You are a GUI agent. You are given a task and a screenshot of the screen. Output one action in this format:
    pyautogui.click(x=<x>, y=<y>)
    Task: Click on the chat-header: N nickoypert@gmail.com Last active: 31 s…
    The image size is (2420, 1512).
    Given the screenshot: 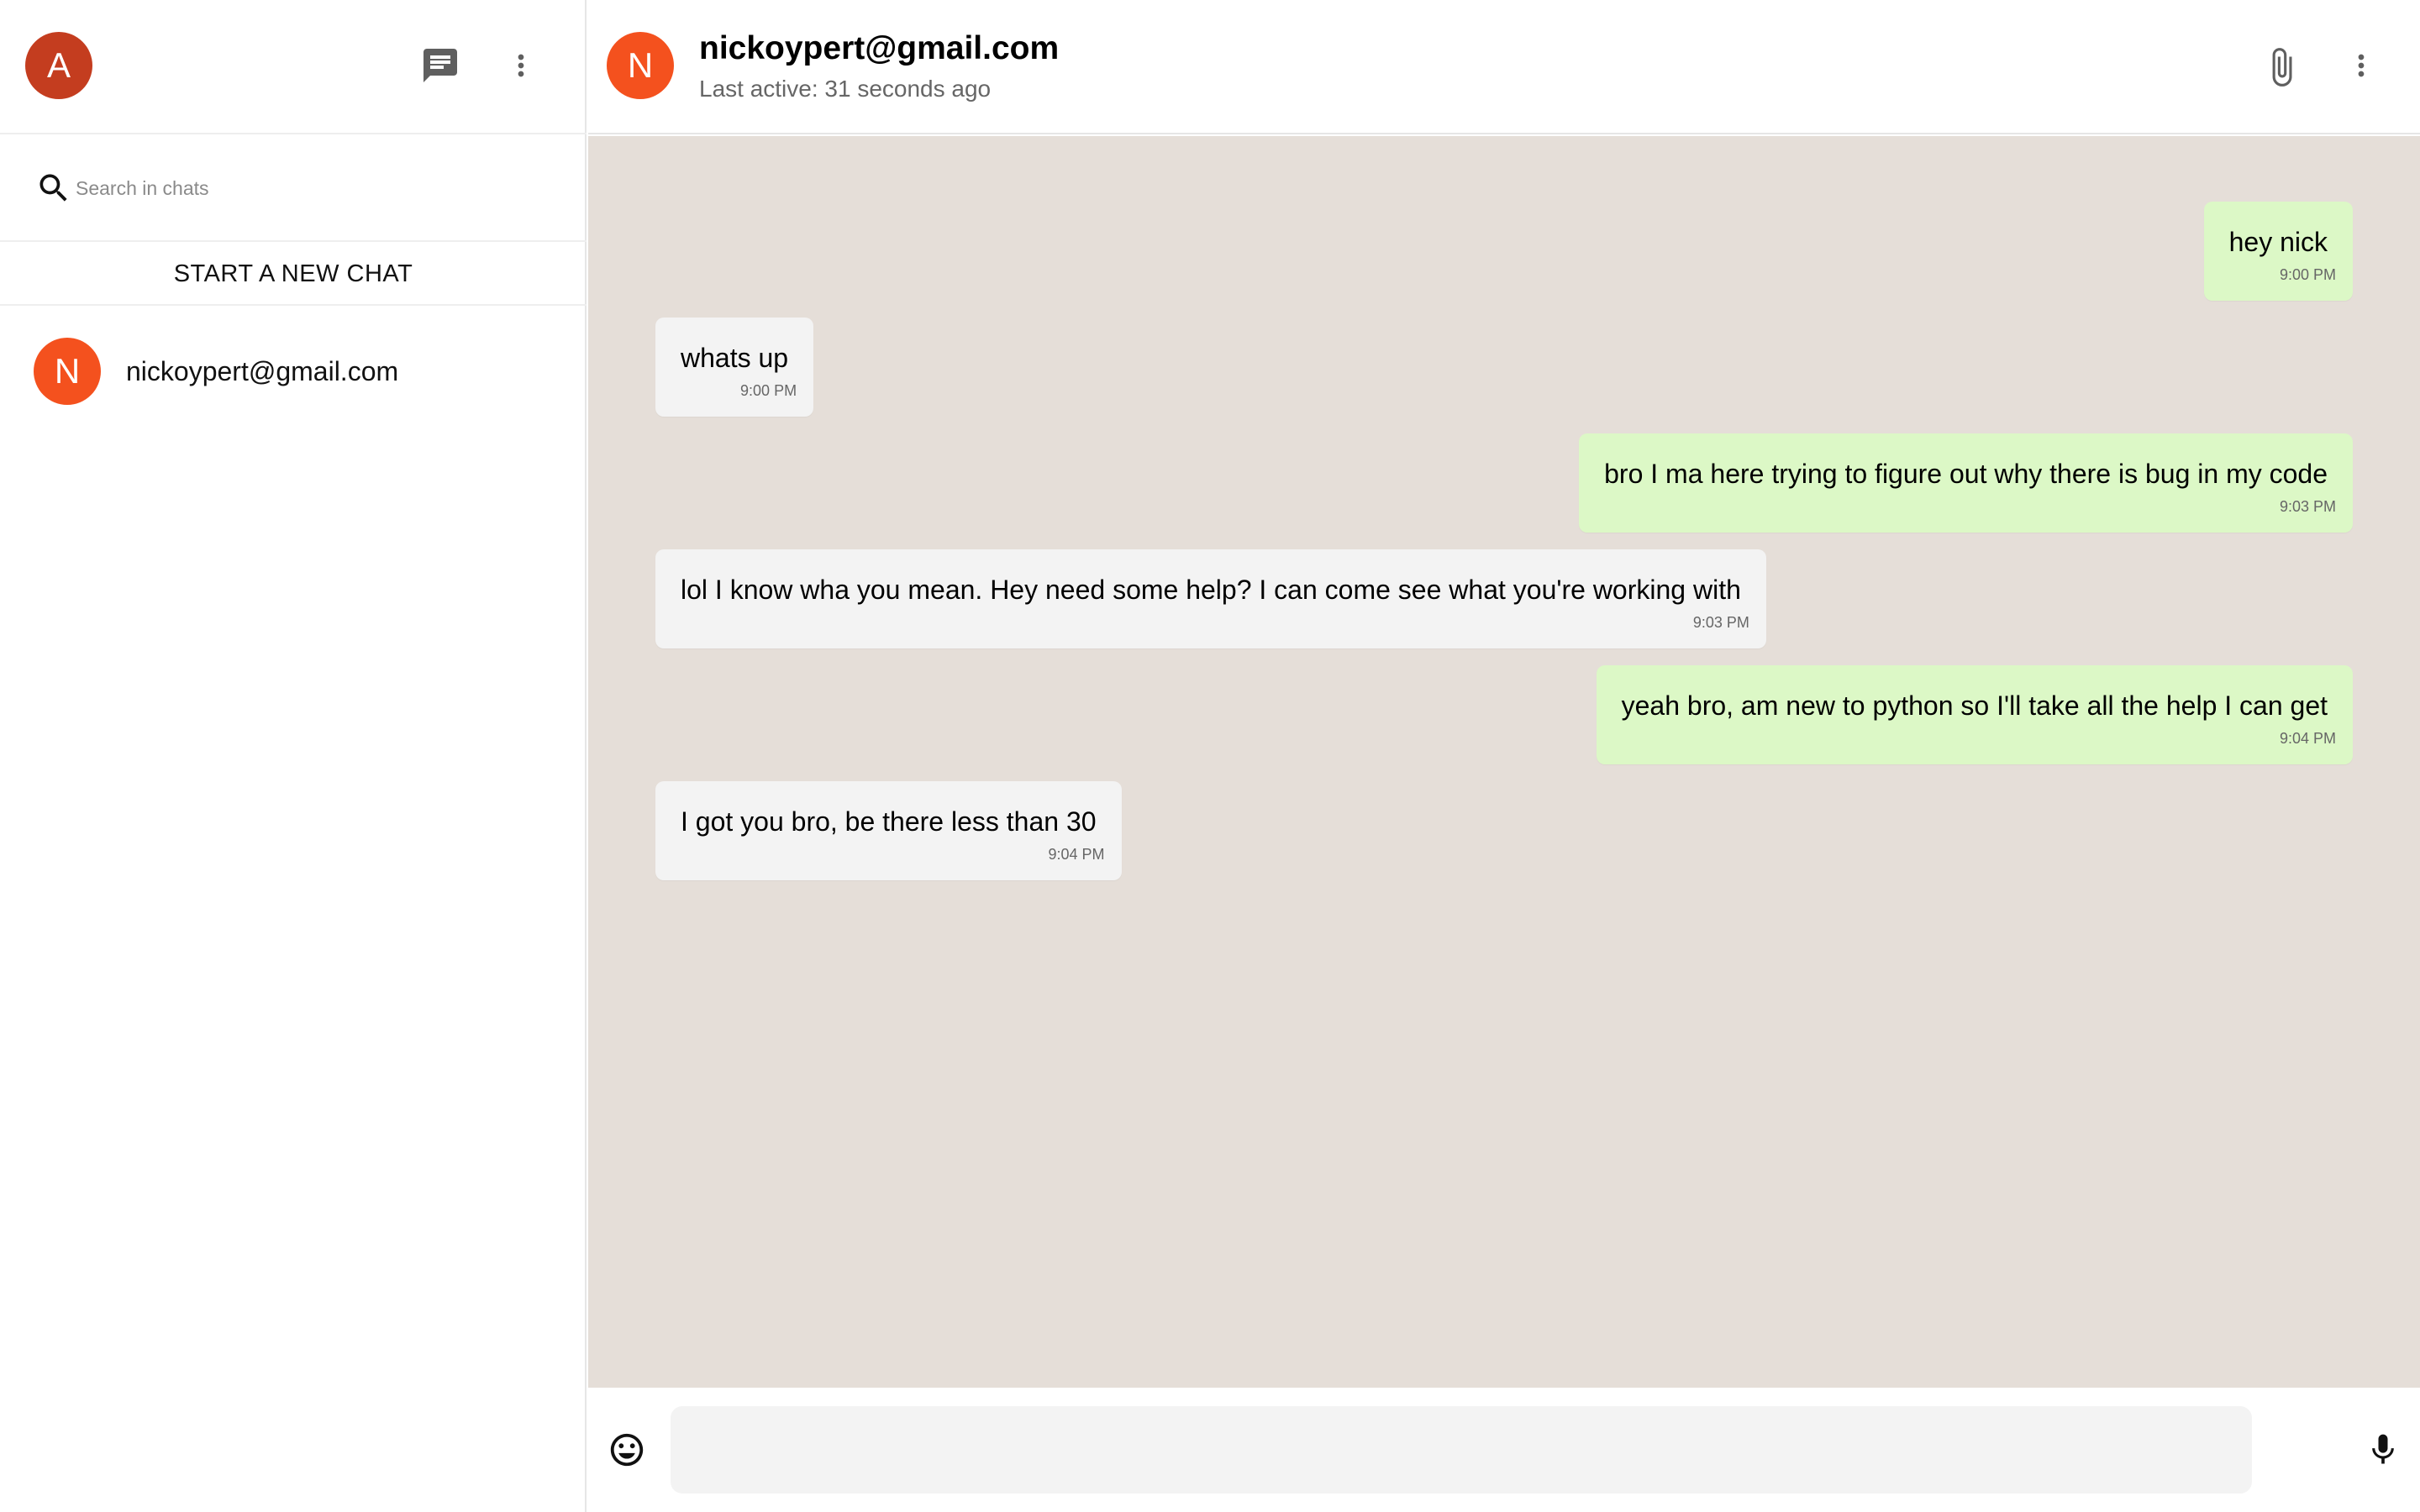 What is the action you would take?
    pyautogui.click(x=1504, y=67)
    